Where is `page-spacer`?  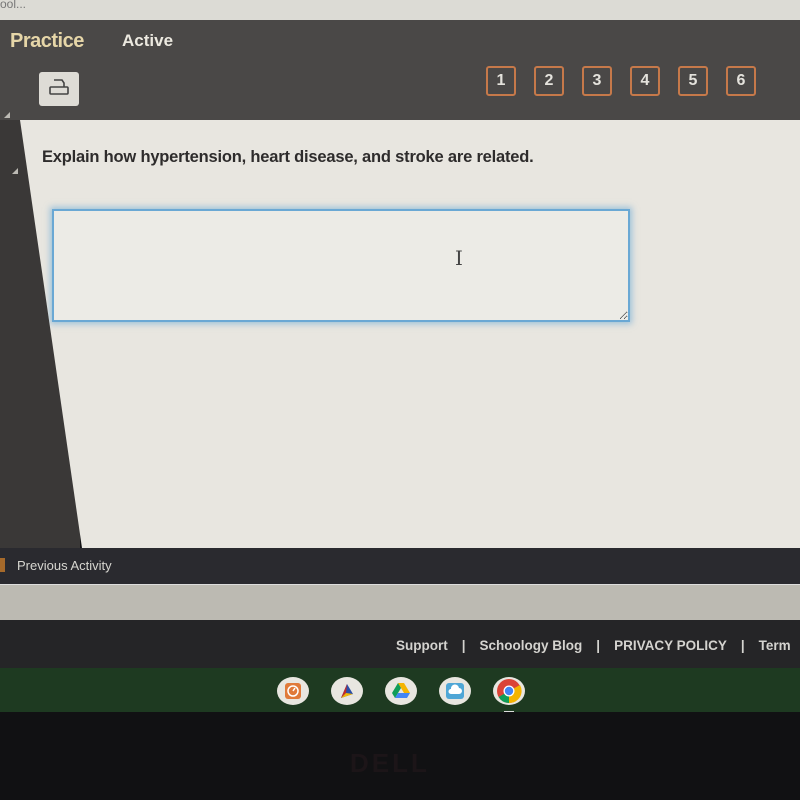 page-spacer is located at coordinates (400, 602).